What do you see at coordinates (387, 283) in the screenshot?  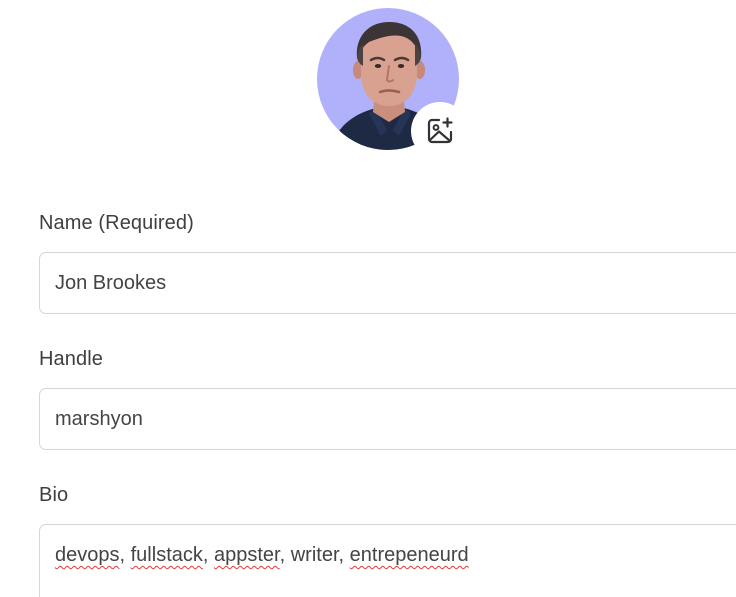 I see `name-input: Jon Brookes` at bounding box center [387, 283].